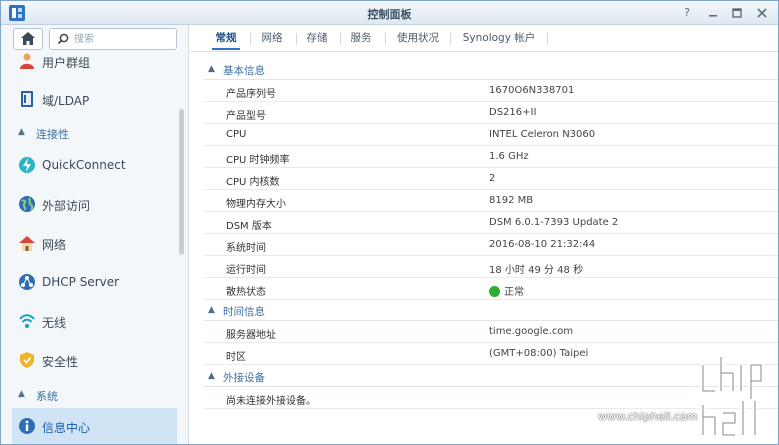 The height and width of the screenshot is (445, 779). I want to click on sidebar-item-wireless: 无线, so click(94, 321).